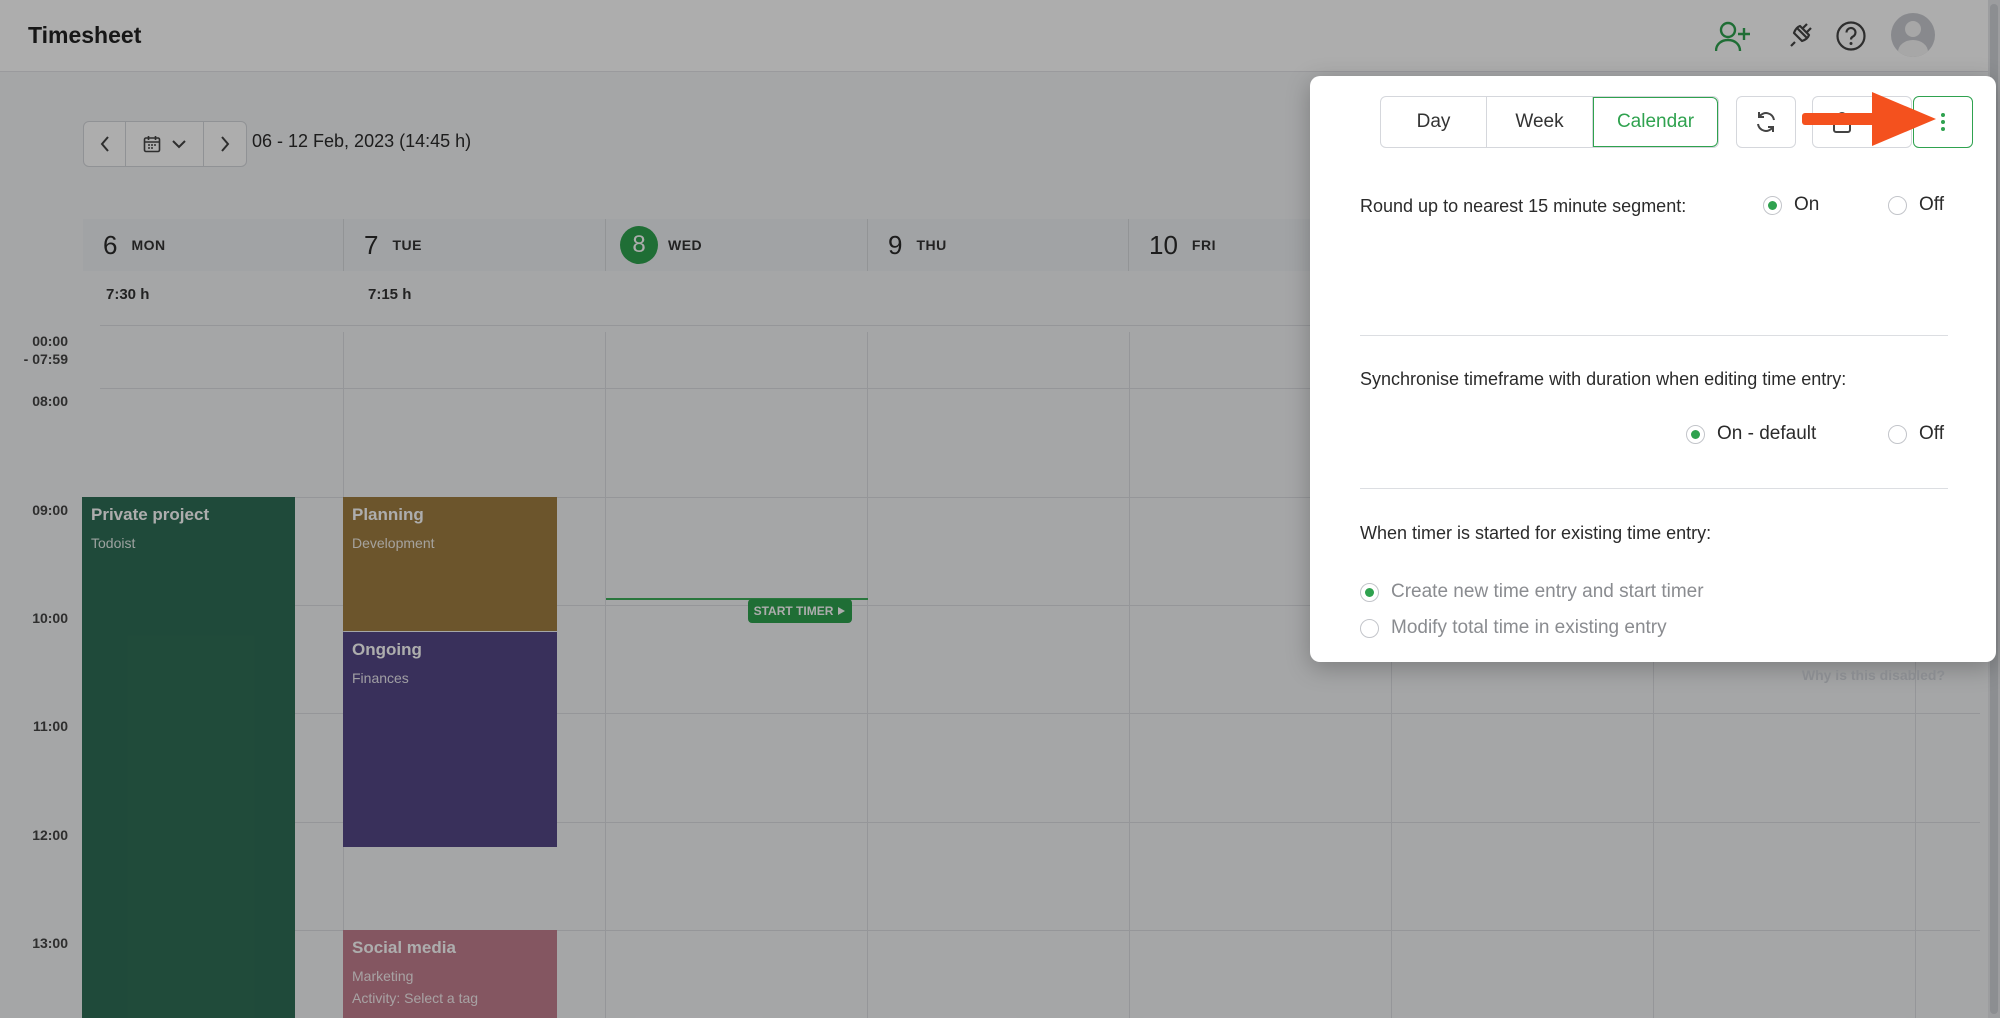  Describe the element at coordinates (1751, 434) in the screenshot. I see `radio-sync-on: On - default` at that location.